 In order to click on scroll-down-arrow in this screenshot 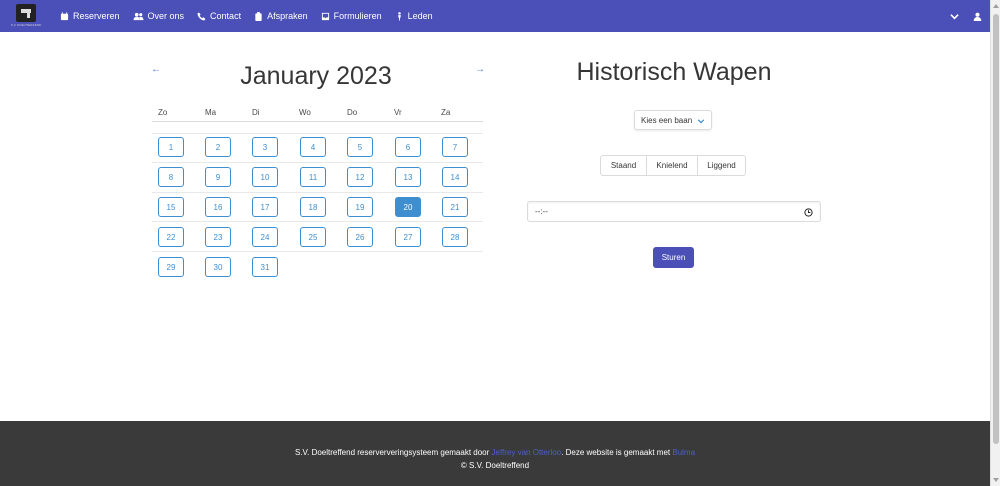, I will do `click(996, 480)`.